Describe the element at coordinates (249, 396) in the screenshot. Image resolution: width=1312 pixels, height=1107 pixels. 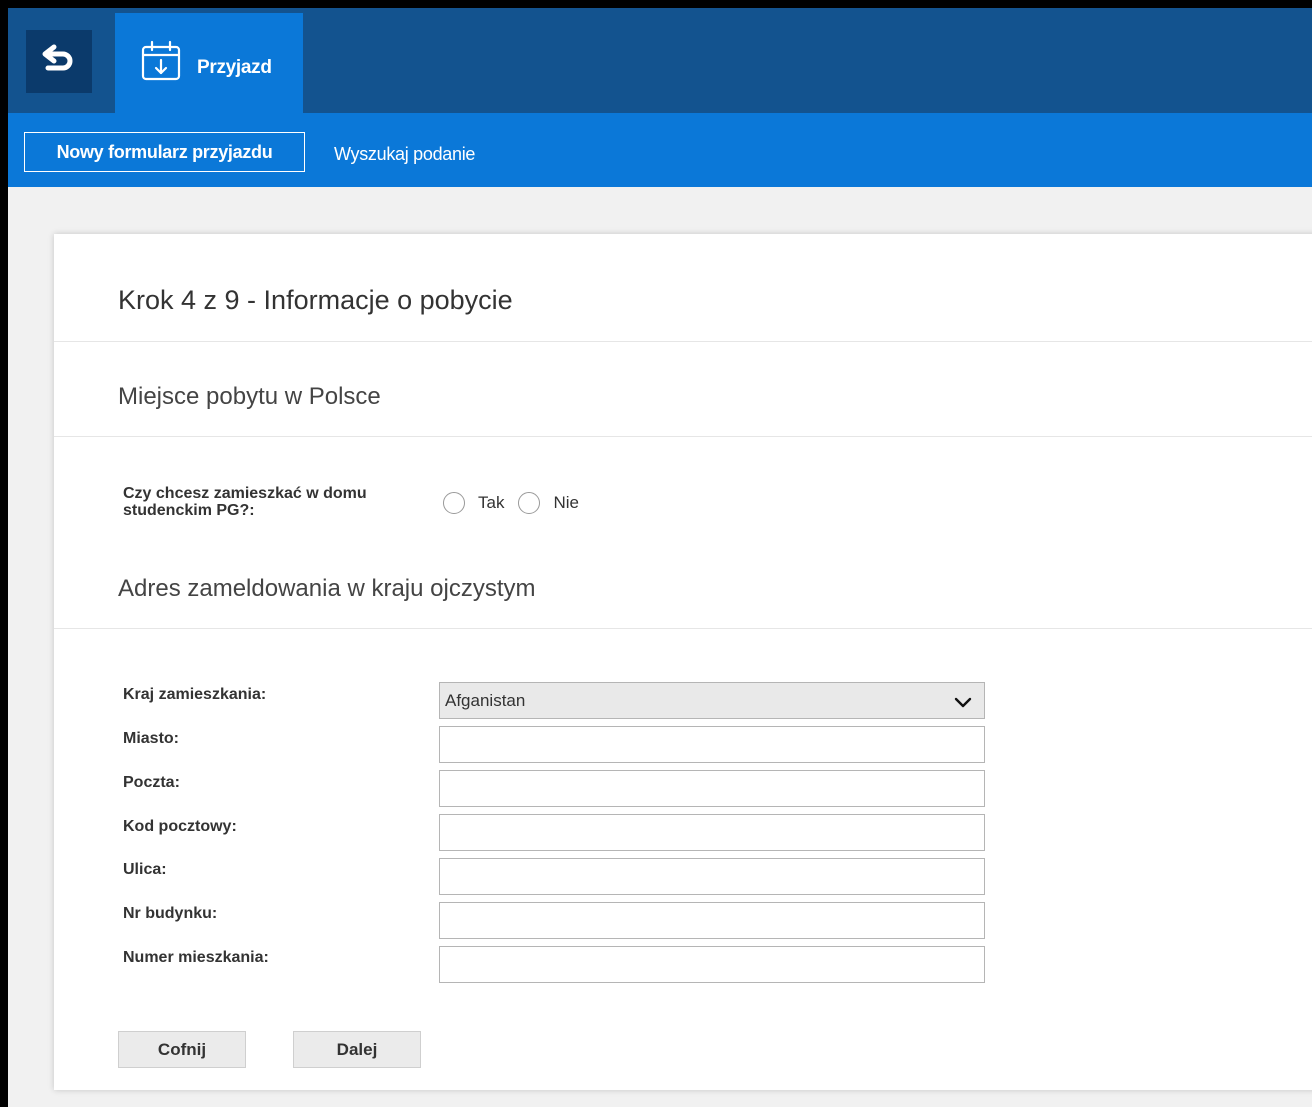
I see `section-title-stay: Miejsce pobytu w Polsce` at that location.